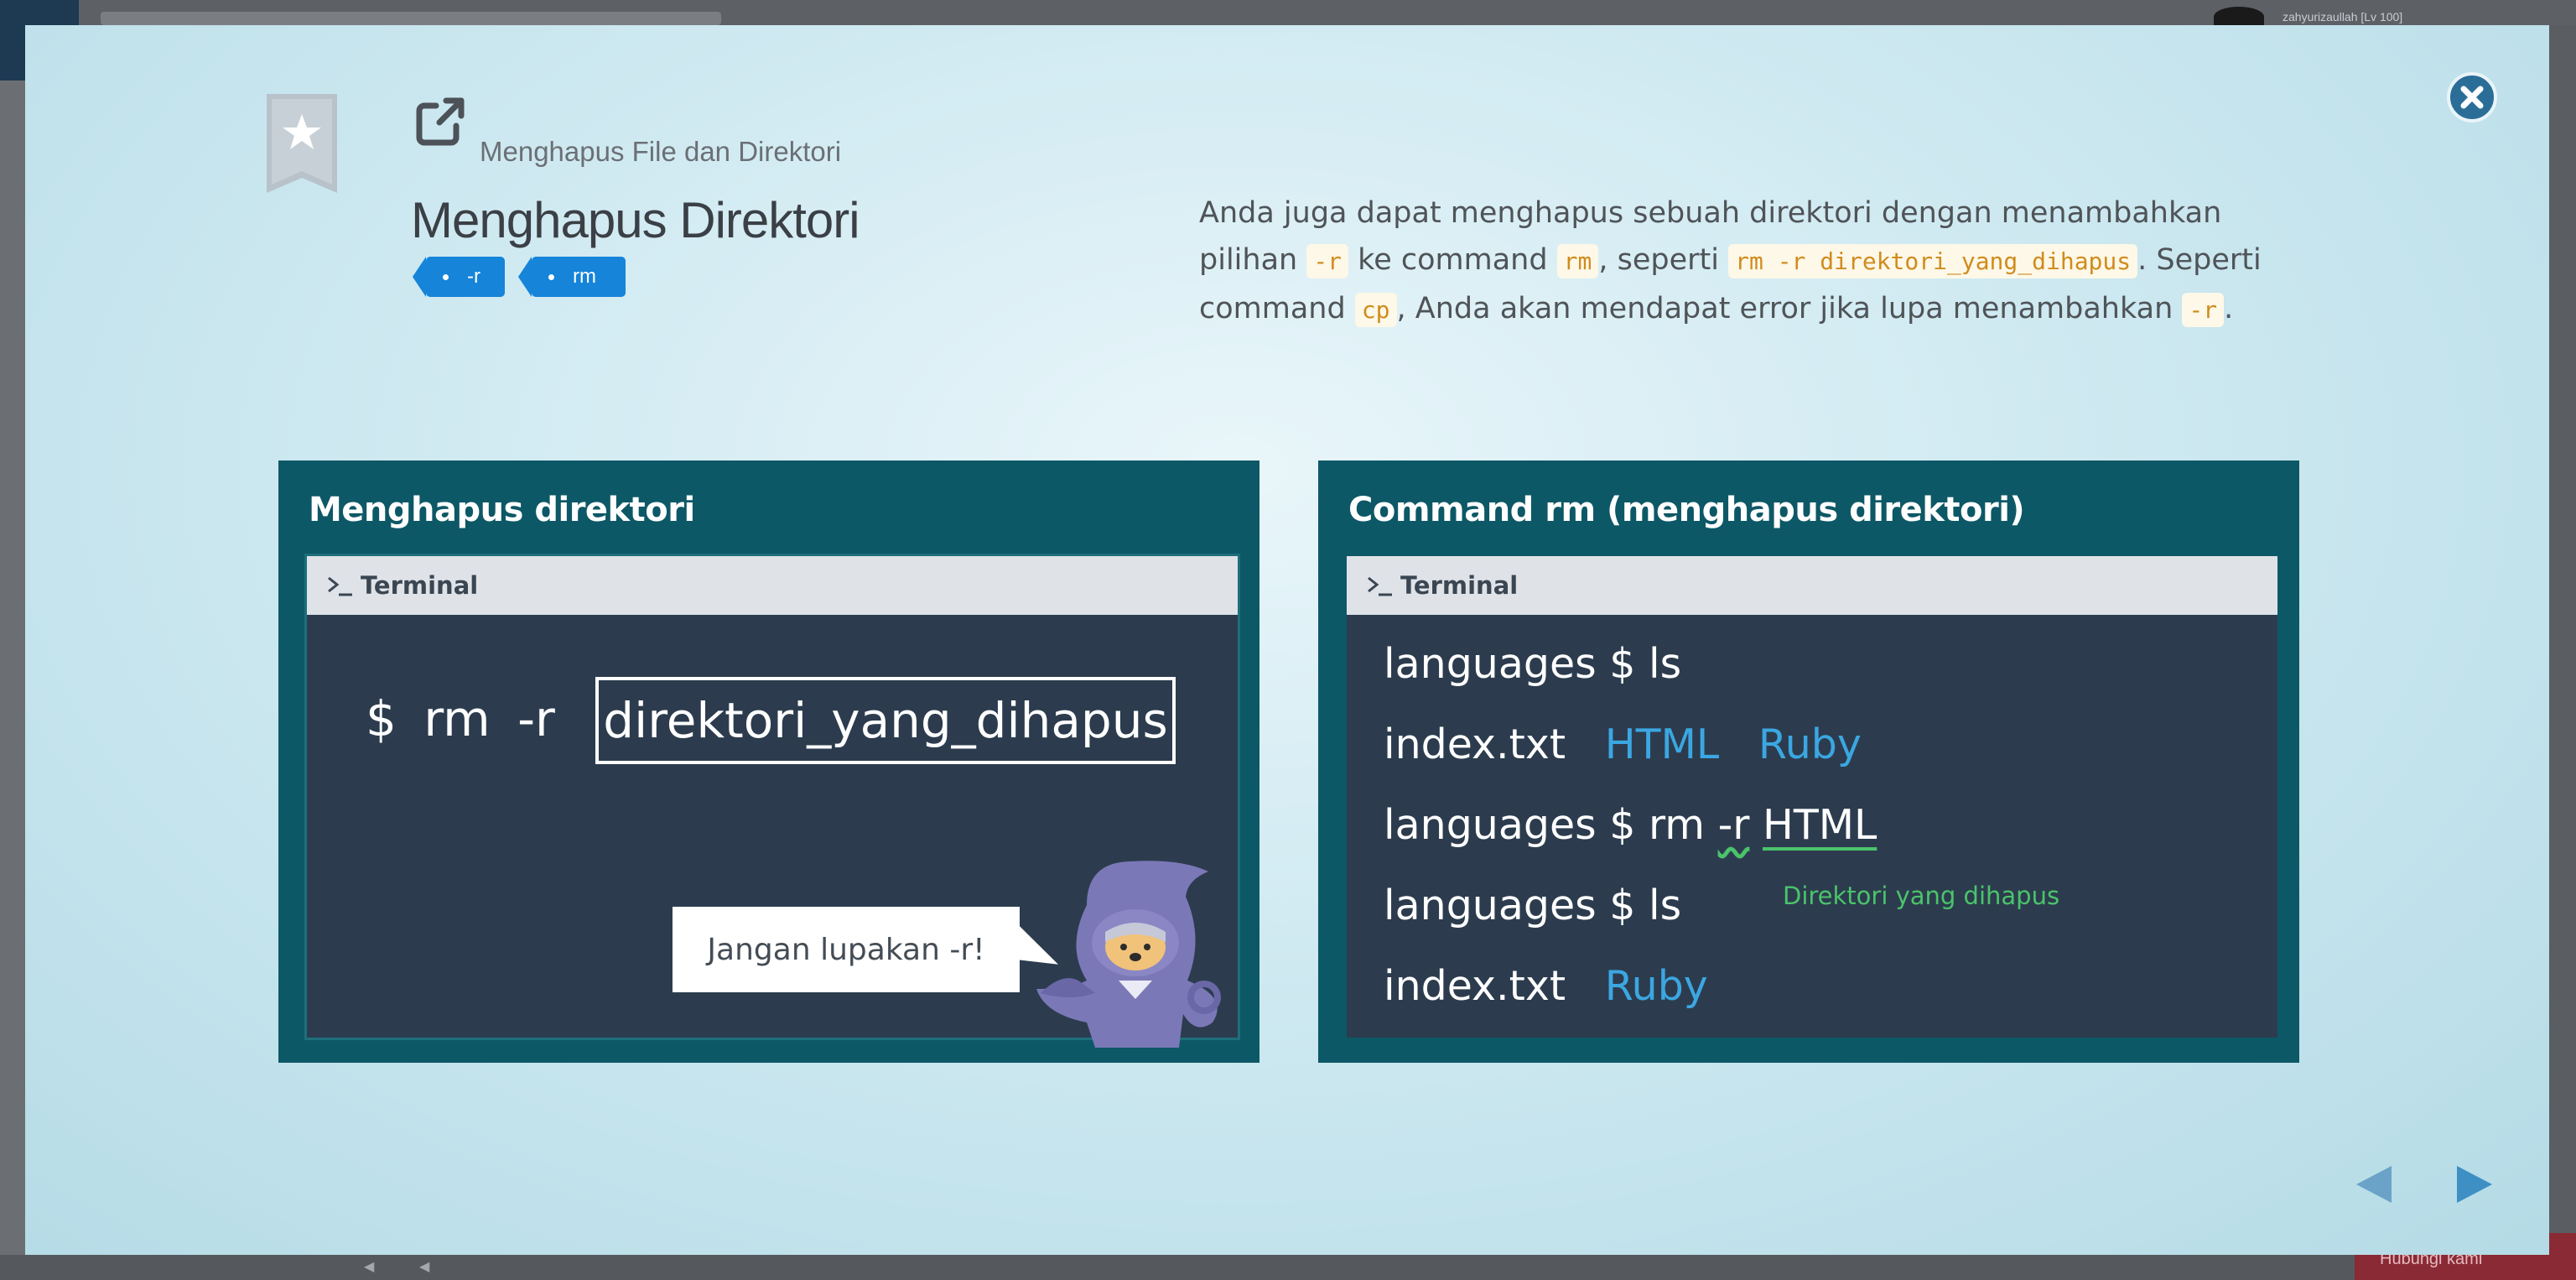 The height and width of the screenshot is (1280, 2576). I want to click on inline-code: rm, so click(1577, 261).